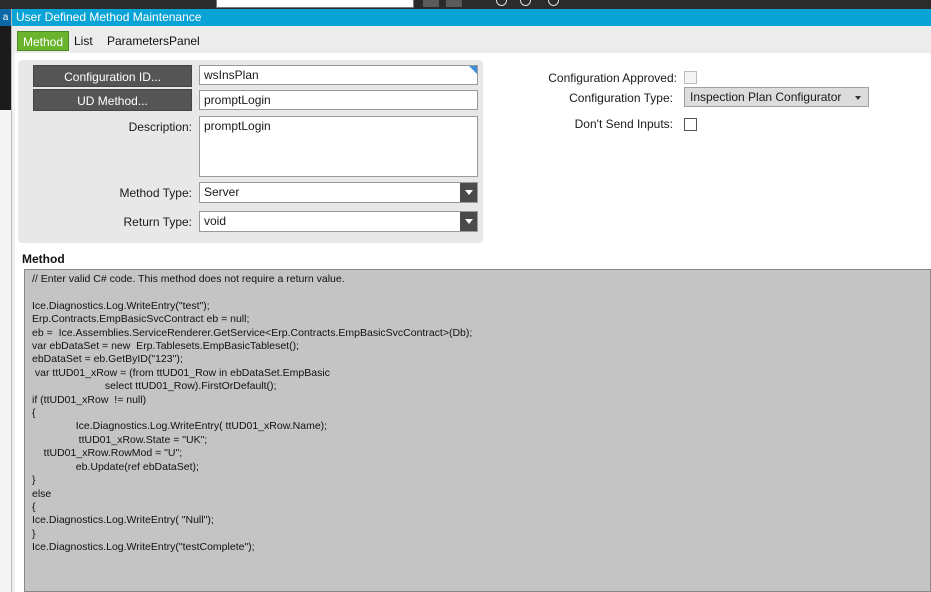 Image resolution: width=931 pixels, height=592 pixels. I want to click on tab-bar: Method List ParametersPanel, so click(471, 39).